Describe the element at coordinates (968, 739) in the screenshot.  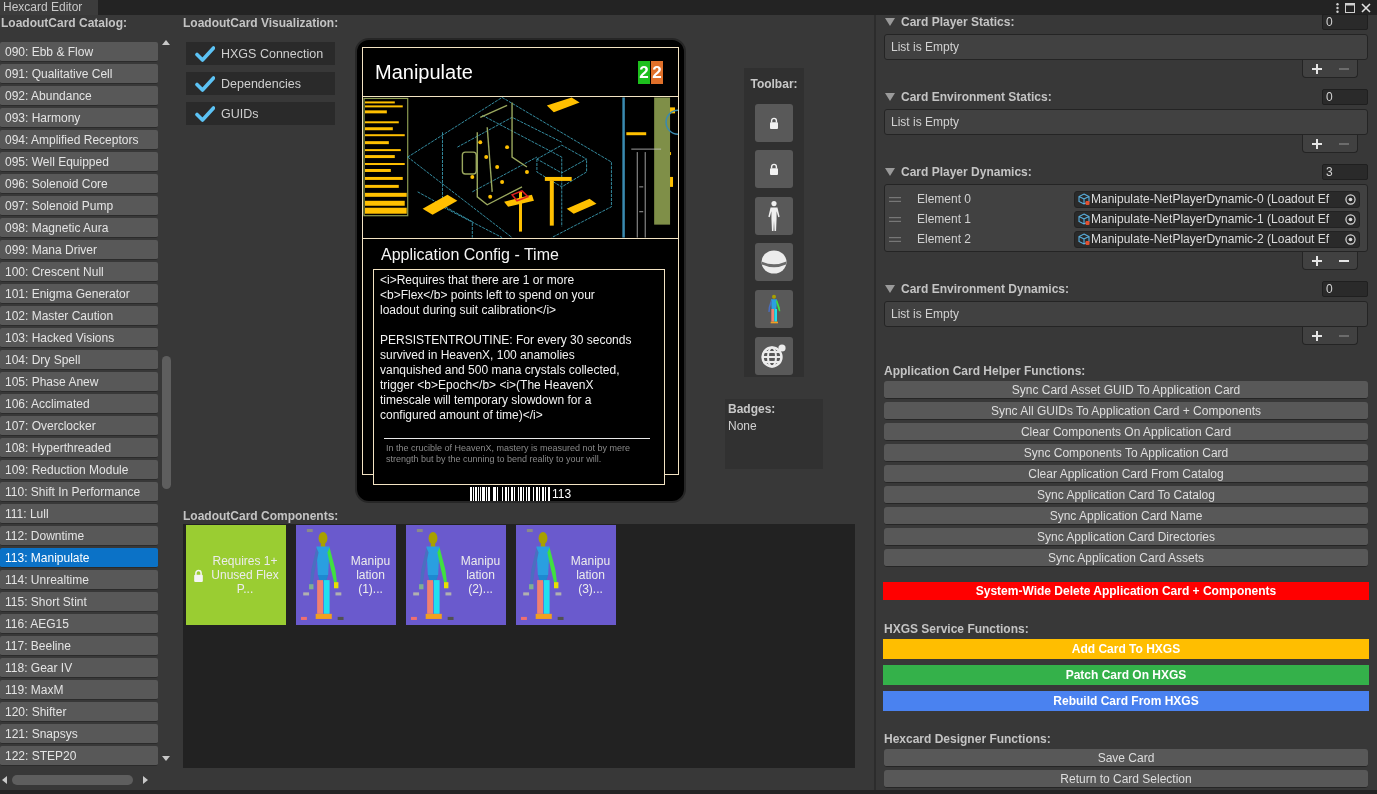
I see `section-title: Hexcard Designer Functions:` at that location.